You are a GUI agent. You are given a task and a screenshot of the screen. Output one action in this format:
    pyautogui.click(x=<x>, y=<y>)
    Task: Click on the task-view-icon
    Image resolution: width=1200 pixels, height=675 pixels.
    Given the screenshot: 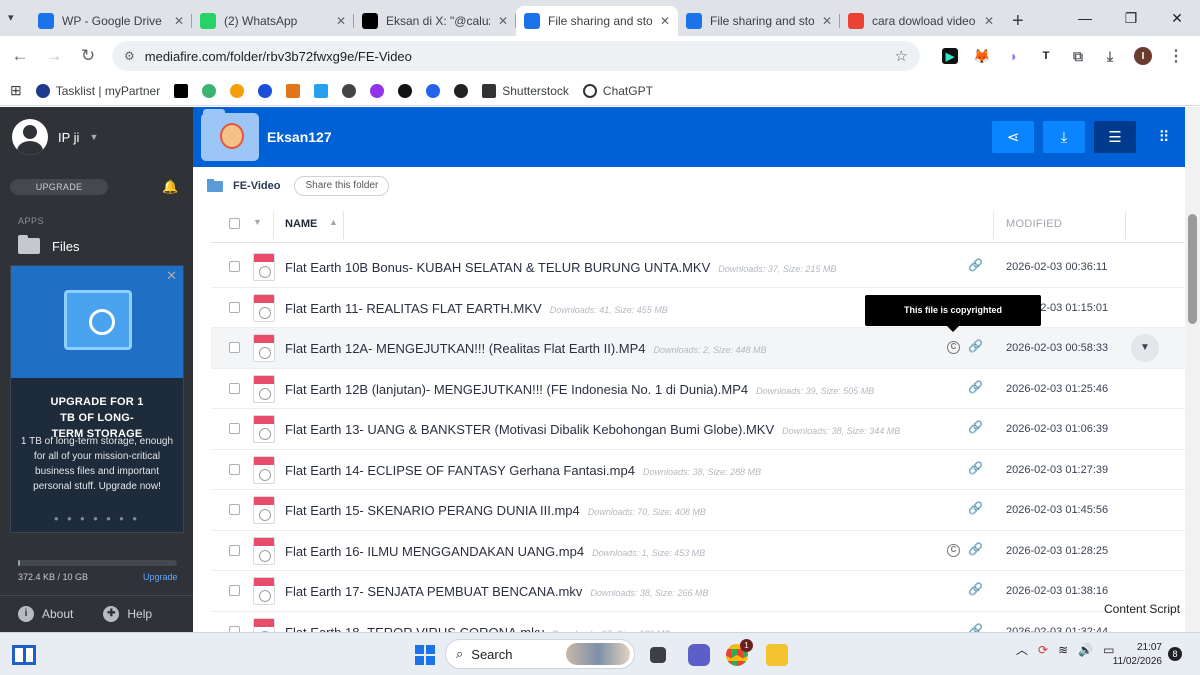 What is the action you would take?
    pyautogui.click(x=658, y=655)
    